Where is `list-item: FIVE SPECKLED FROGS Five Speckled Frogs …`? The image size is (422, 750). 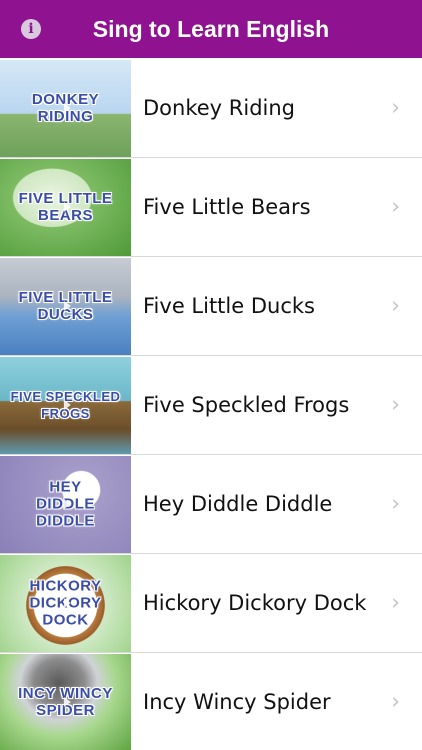
list-item: FIVE SPECKLED FROGS Five Speckled Frogs … is located at coordinates (211, 405).